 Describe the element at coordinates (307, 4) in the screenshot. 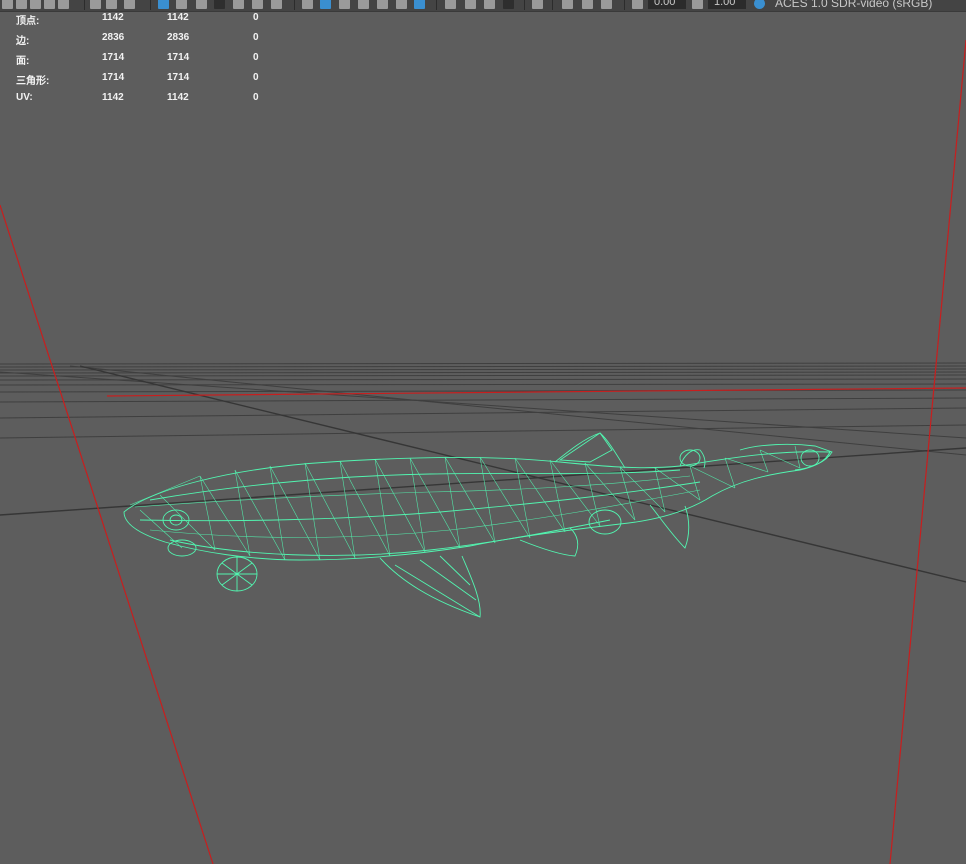

I see `wireframe-icon` at that location.